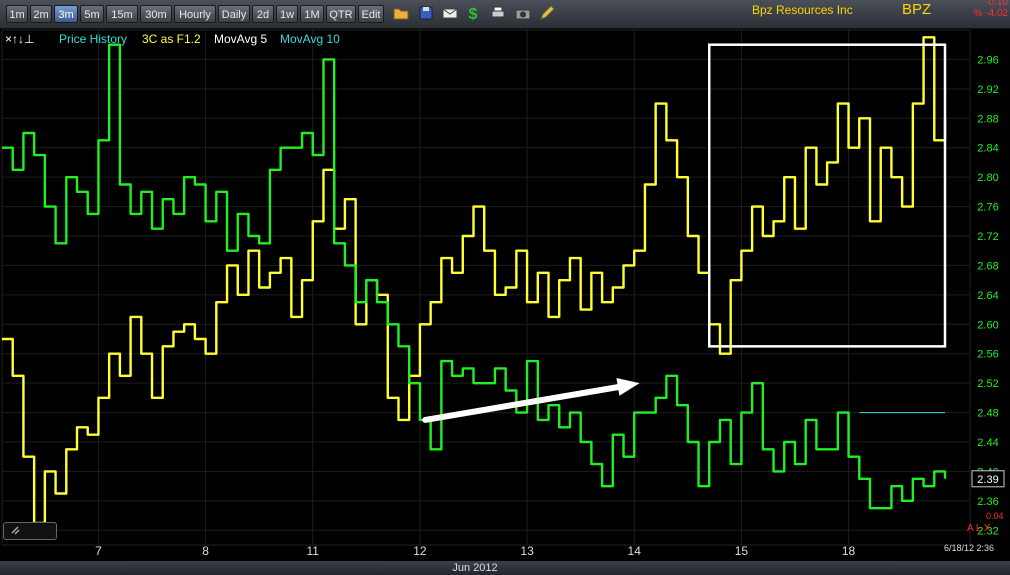  I want to click on x-tick-label: 11, so click(313, 551).